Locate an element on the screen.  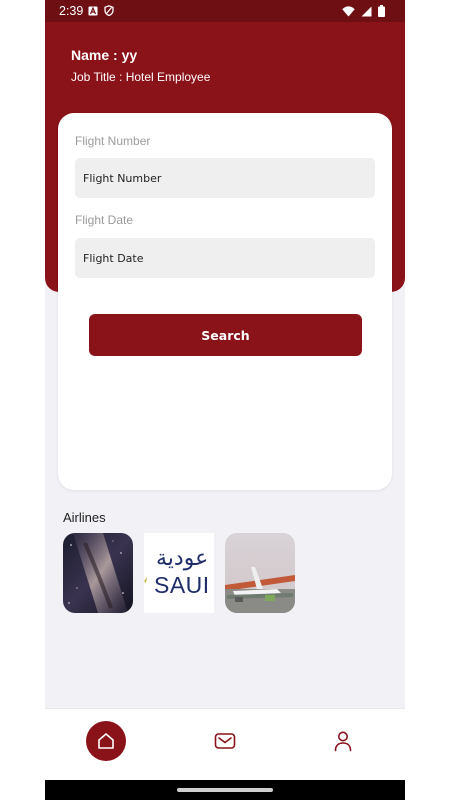
airline-item-airport is located at coordinates (260, 573).